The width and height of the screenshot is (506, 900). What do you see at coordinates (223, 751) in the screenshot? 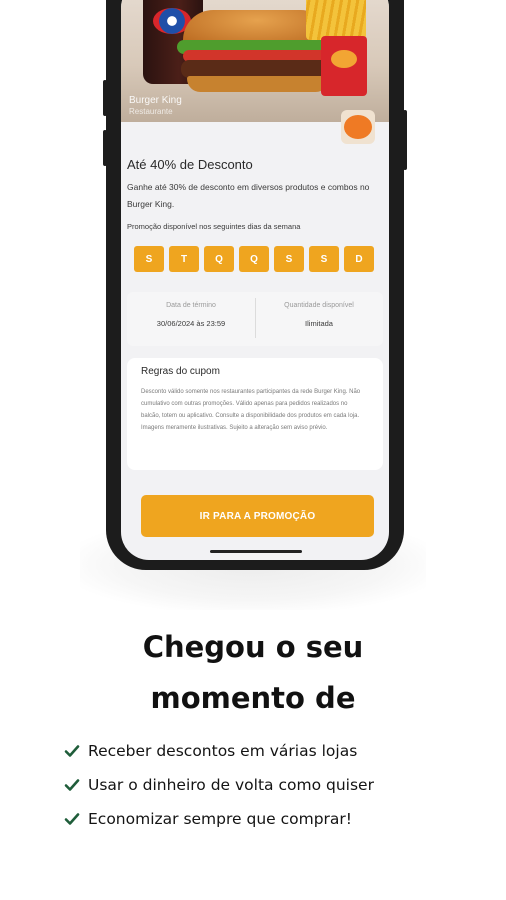
I see `benefit-text: Receber descontos em várias lojas` at bounding box center [223, 751].